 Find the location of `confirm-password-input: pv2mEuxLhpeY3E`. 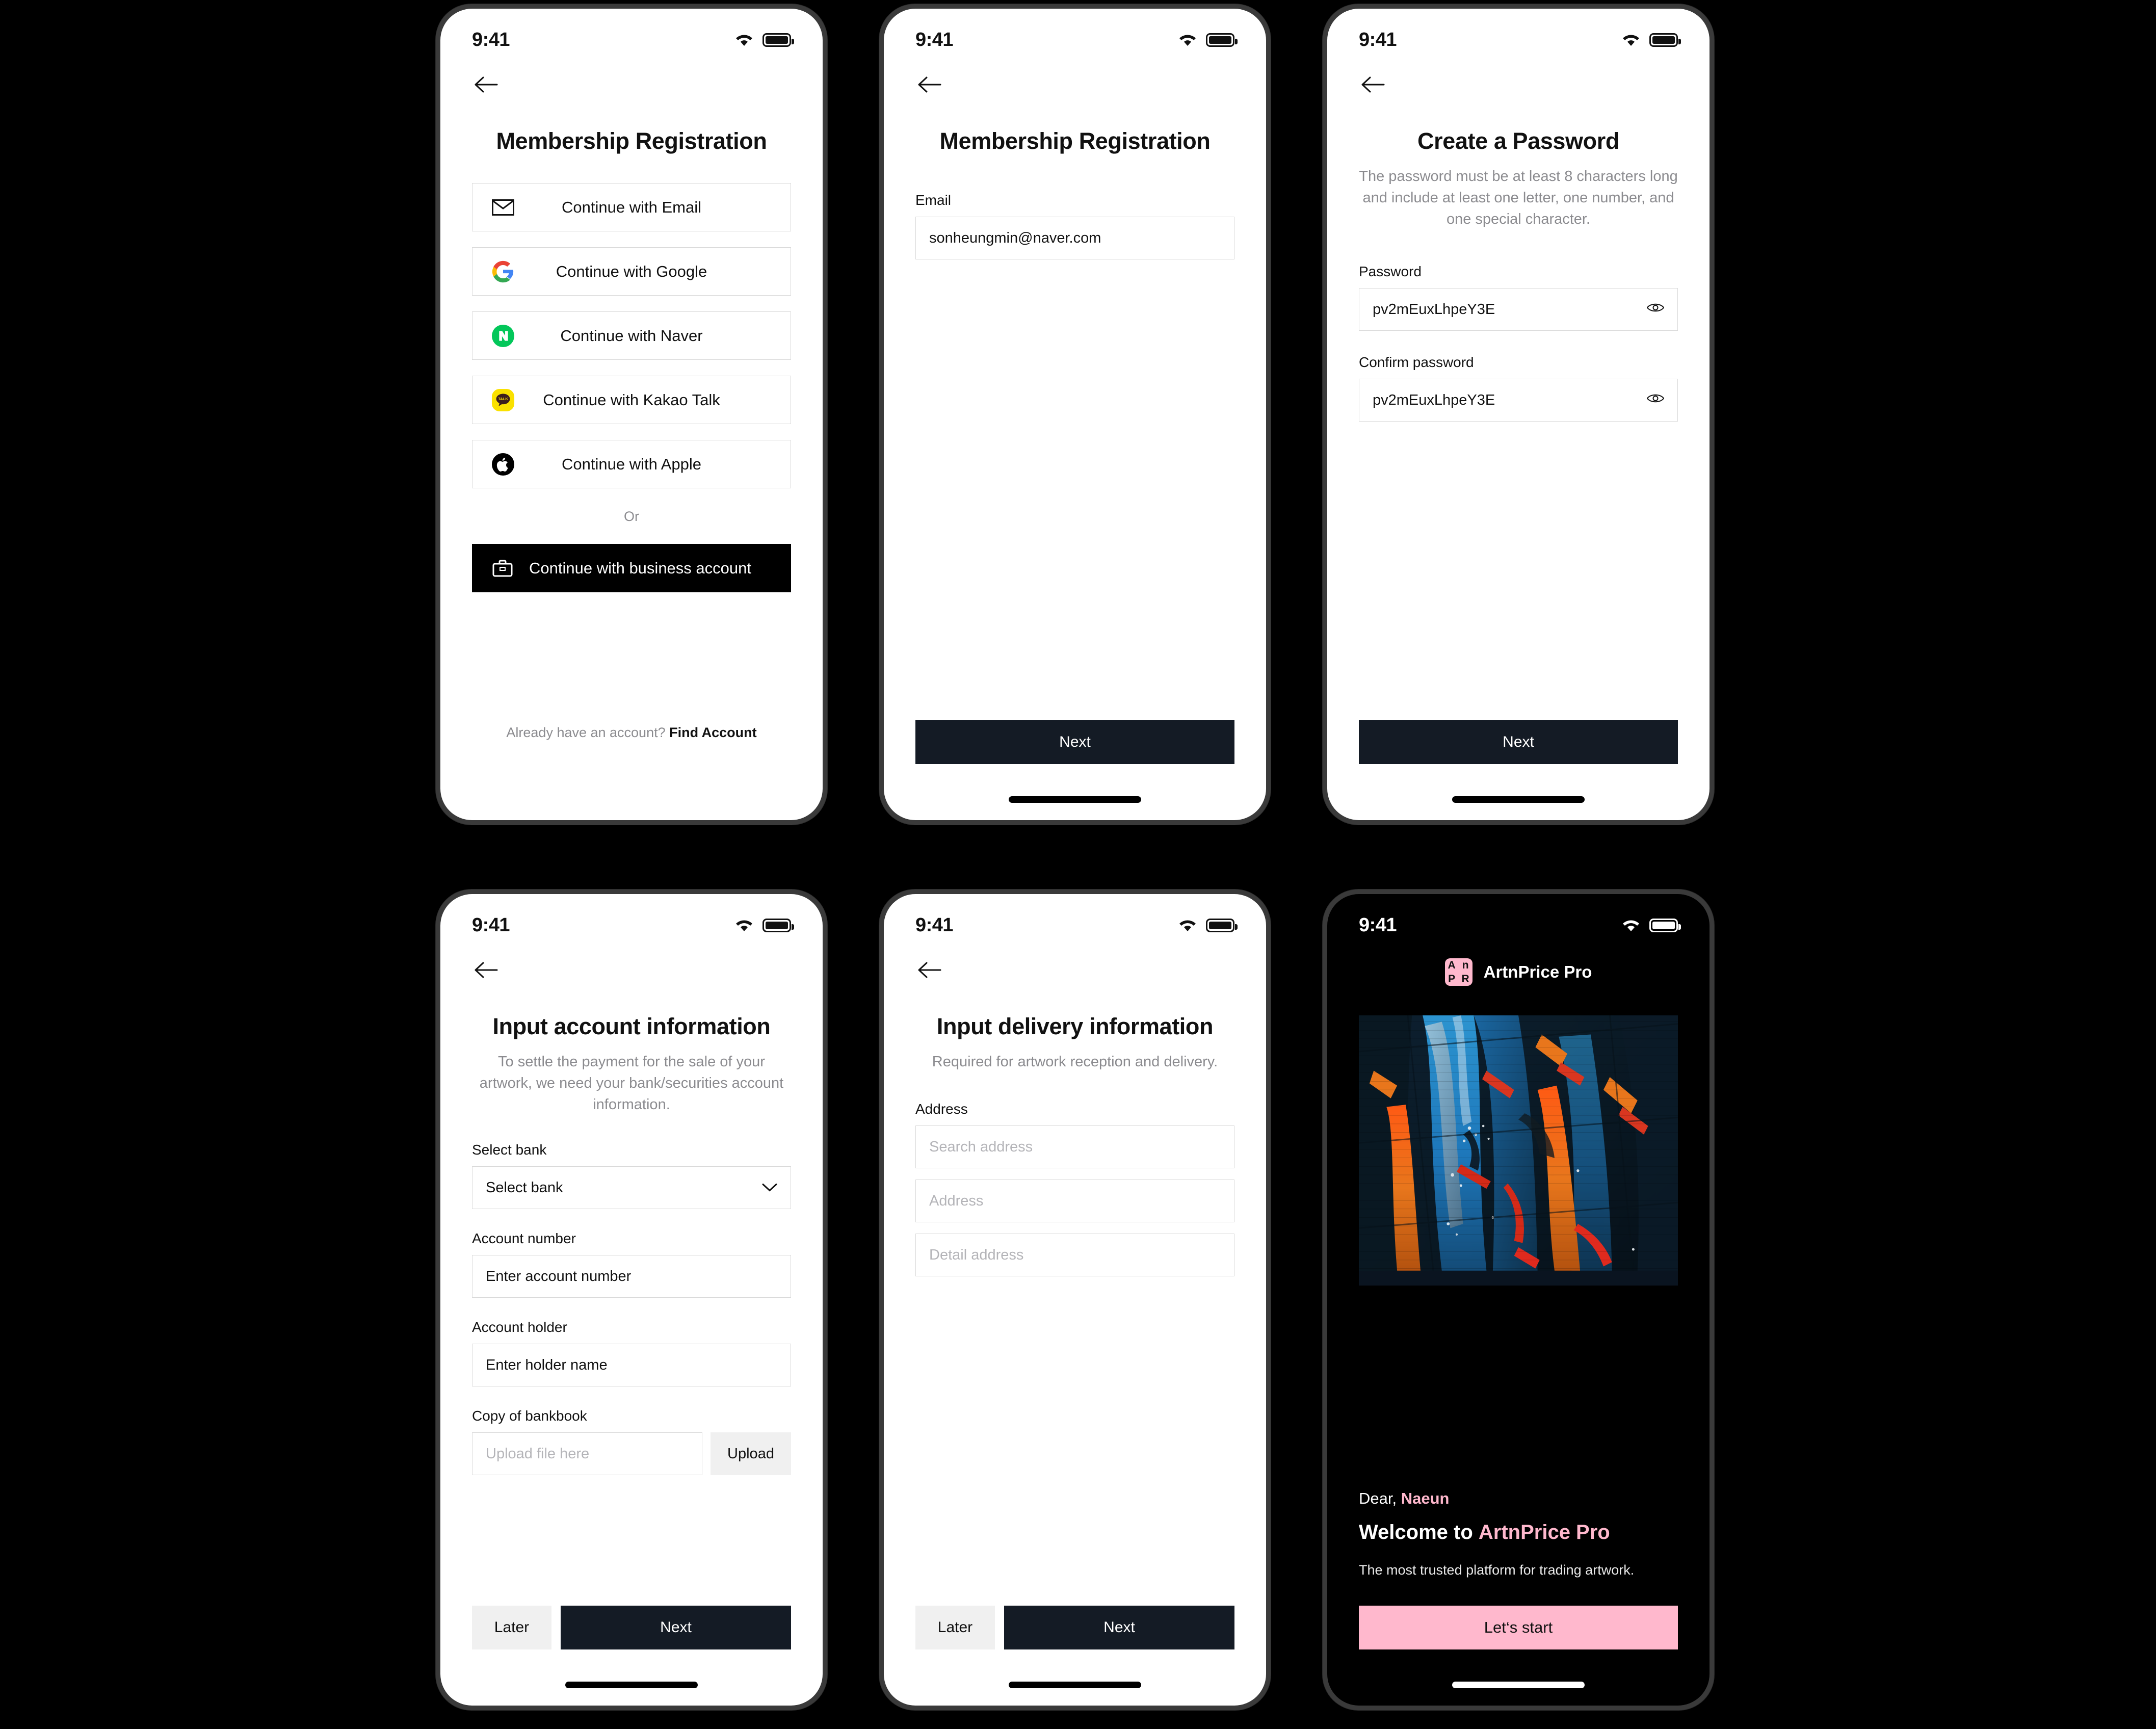

confirm-password-input: pv2mEuxLhpeY3E is located at coordinates (1518, 400).